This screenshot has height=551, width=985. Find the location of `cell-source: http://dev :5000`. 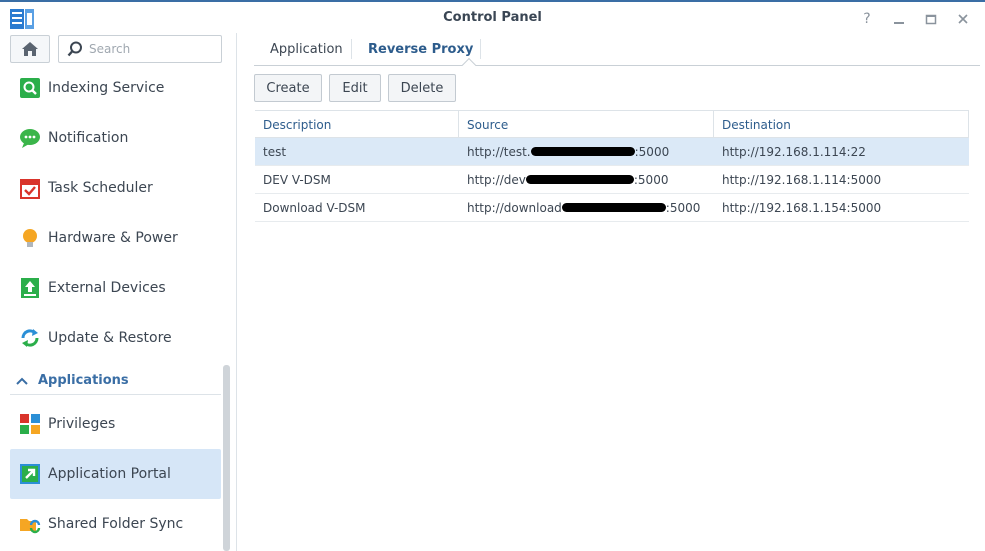

cell-source: http://dev :5000 is located at coordinates (563, 179).